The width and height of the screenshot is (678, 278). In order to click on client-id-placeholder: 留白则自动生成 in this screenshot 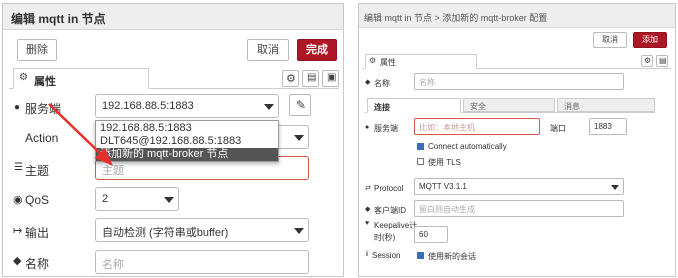, I will do `click(447, 209)`.